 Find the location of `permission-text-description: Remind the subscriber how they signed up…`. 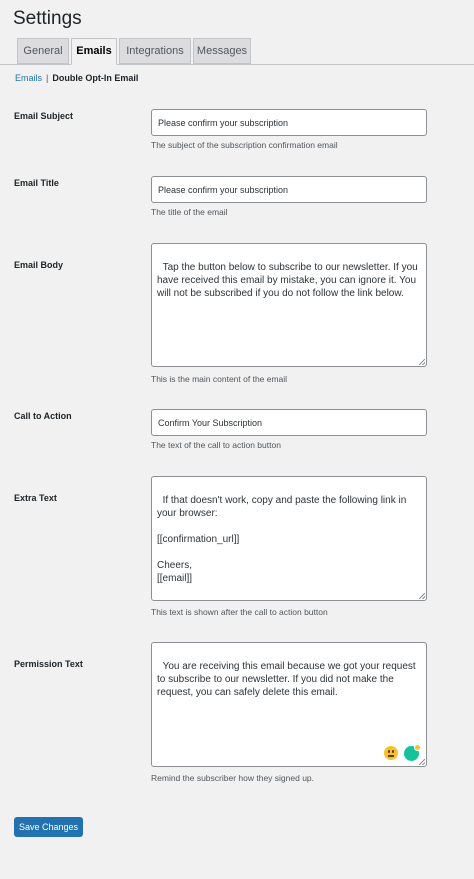

permission-text-description: Remind the subscriber how they signed up… is located at coordinates (233, 778).